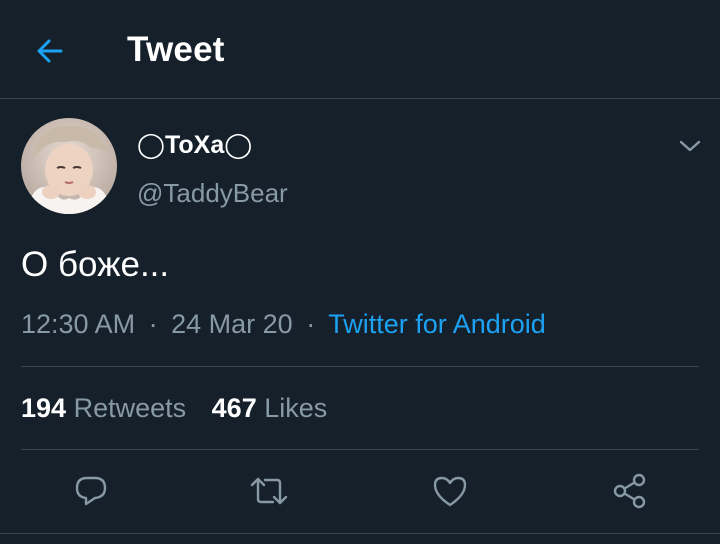  I want to click on arrow-left-icon, so click(50, 51).